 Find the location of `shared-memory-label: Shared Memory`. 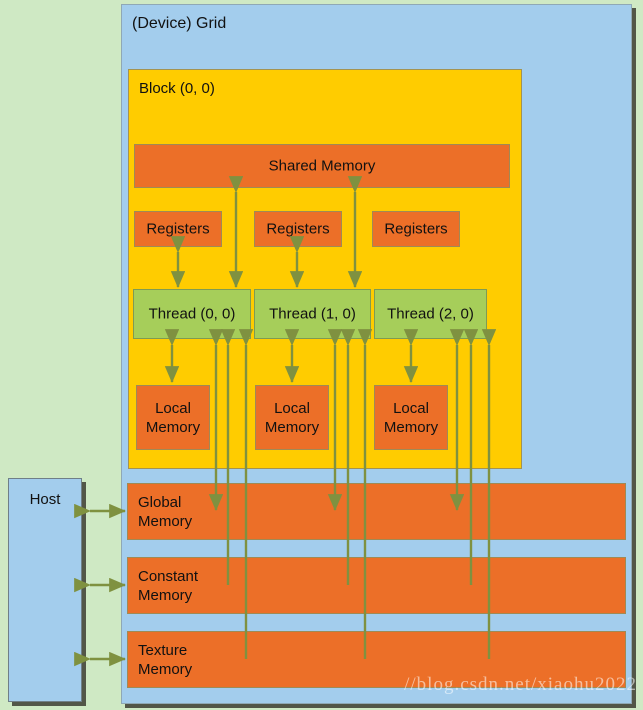

shared-memory-label: Shared Memory is located at coordinates (322, 166).